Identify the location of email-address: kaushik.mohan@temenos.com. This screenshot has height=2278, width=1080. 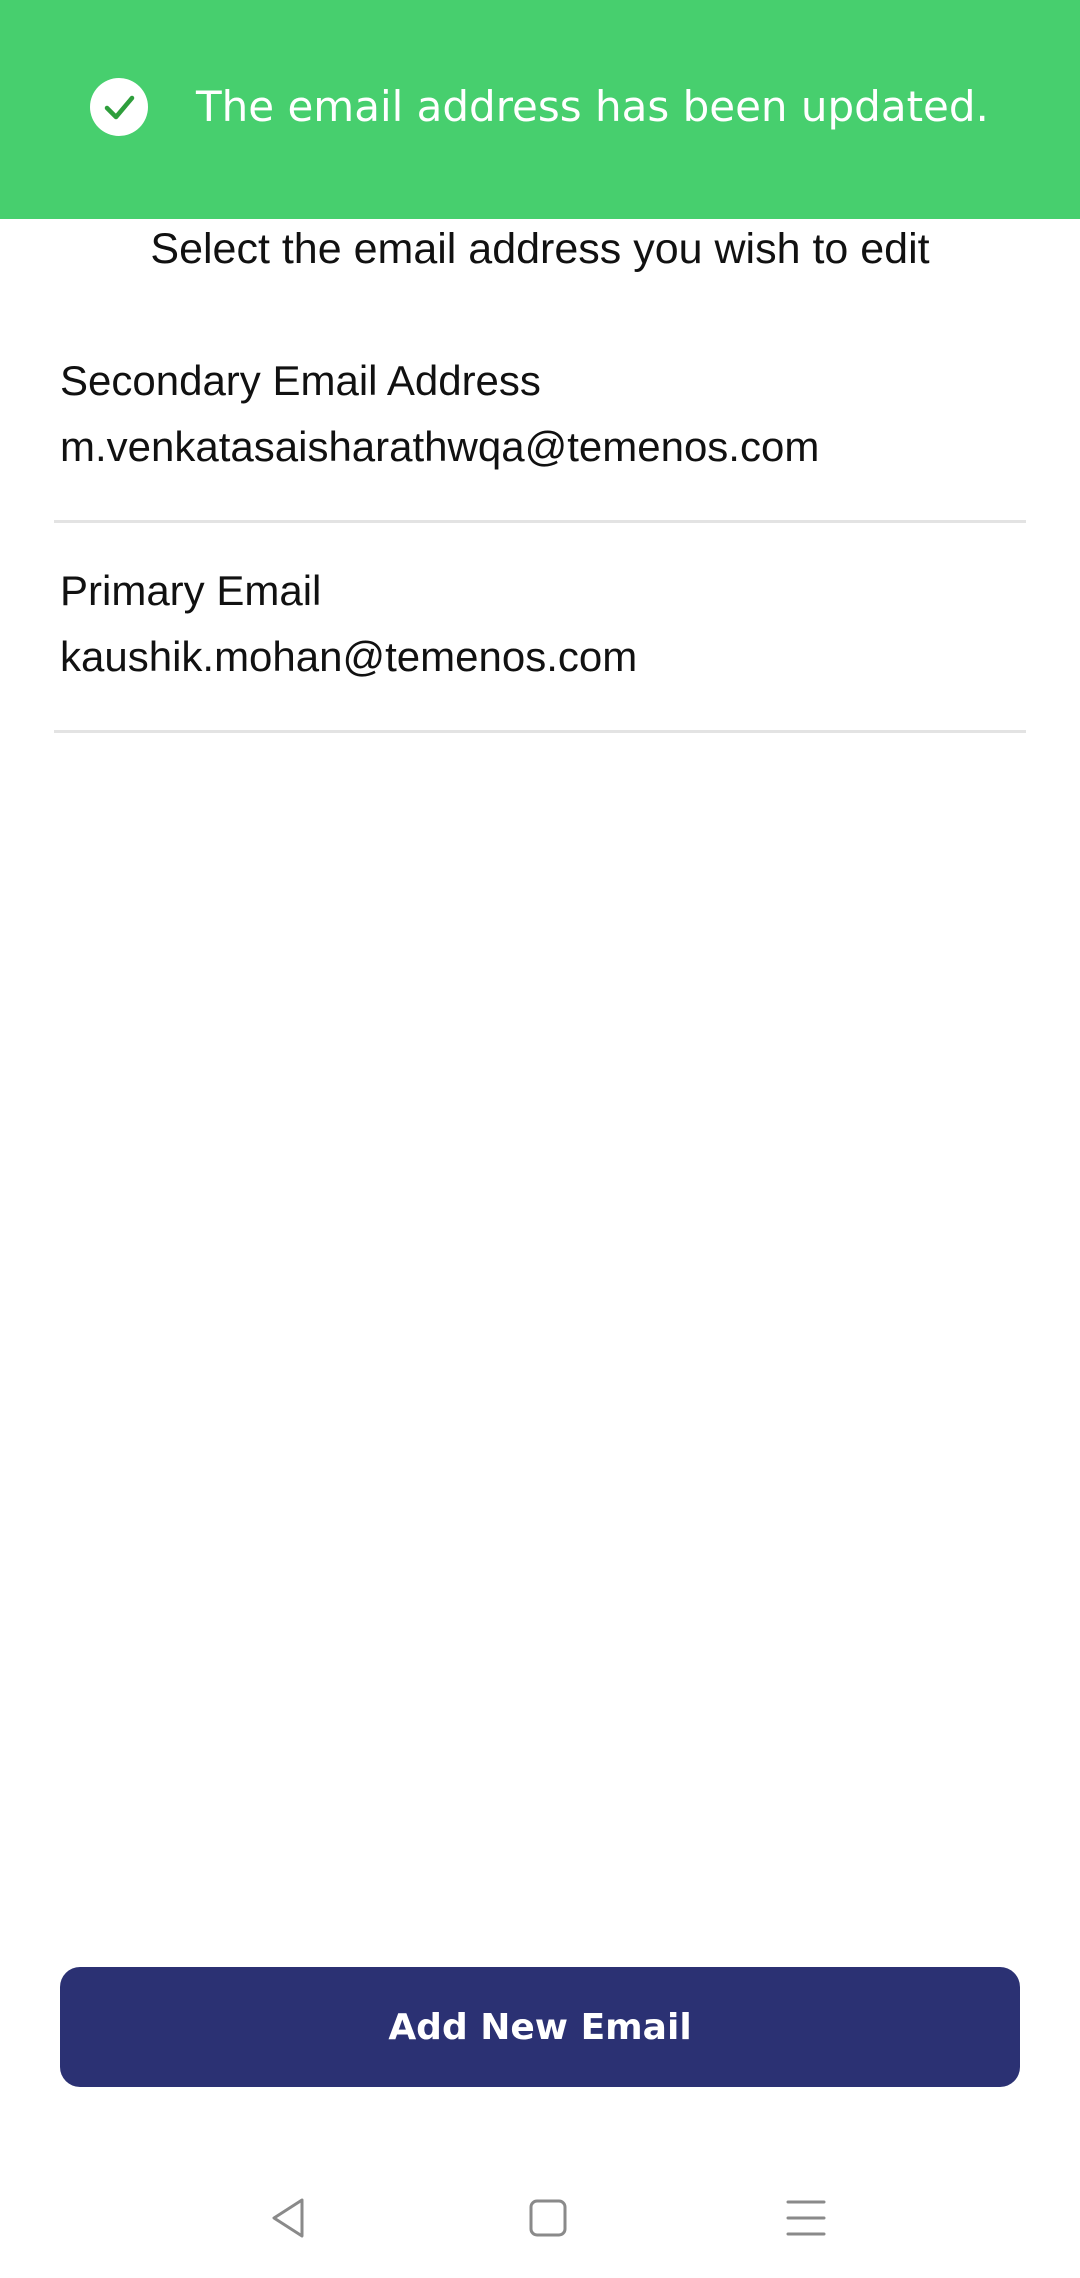
(349, 656).